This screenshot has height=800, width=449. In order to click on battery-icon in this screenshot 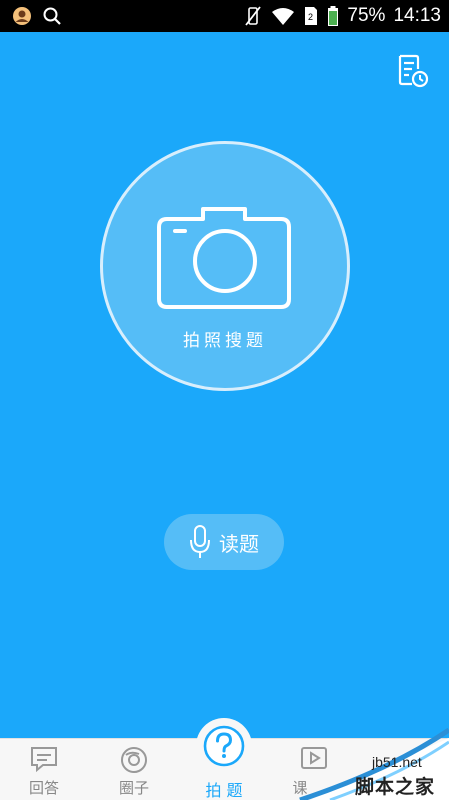, I will do `click(333, 16)`.